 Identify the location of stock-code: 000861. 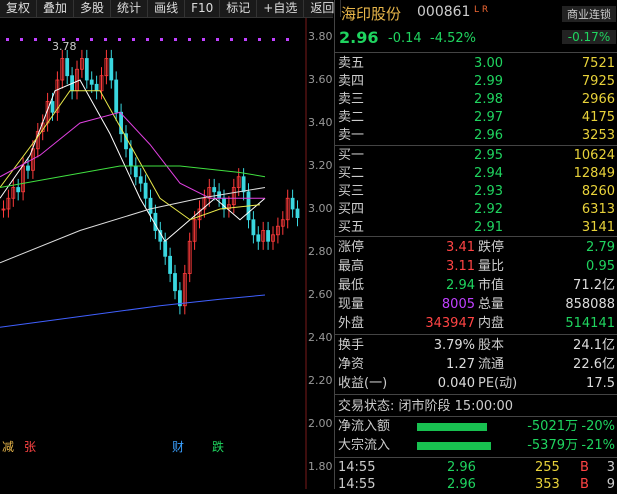
(444, 12).